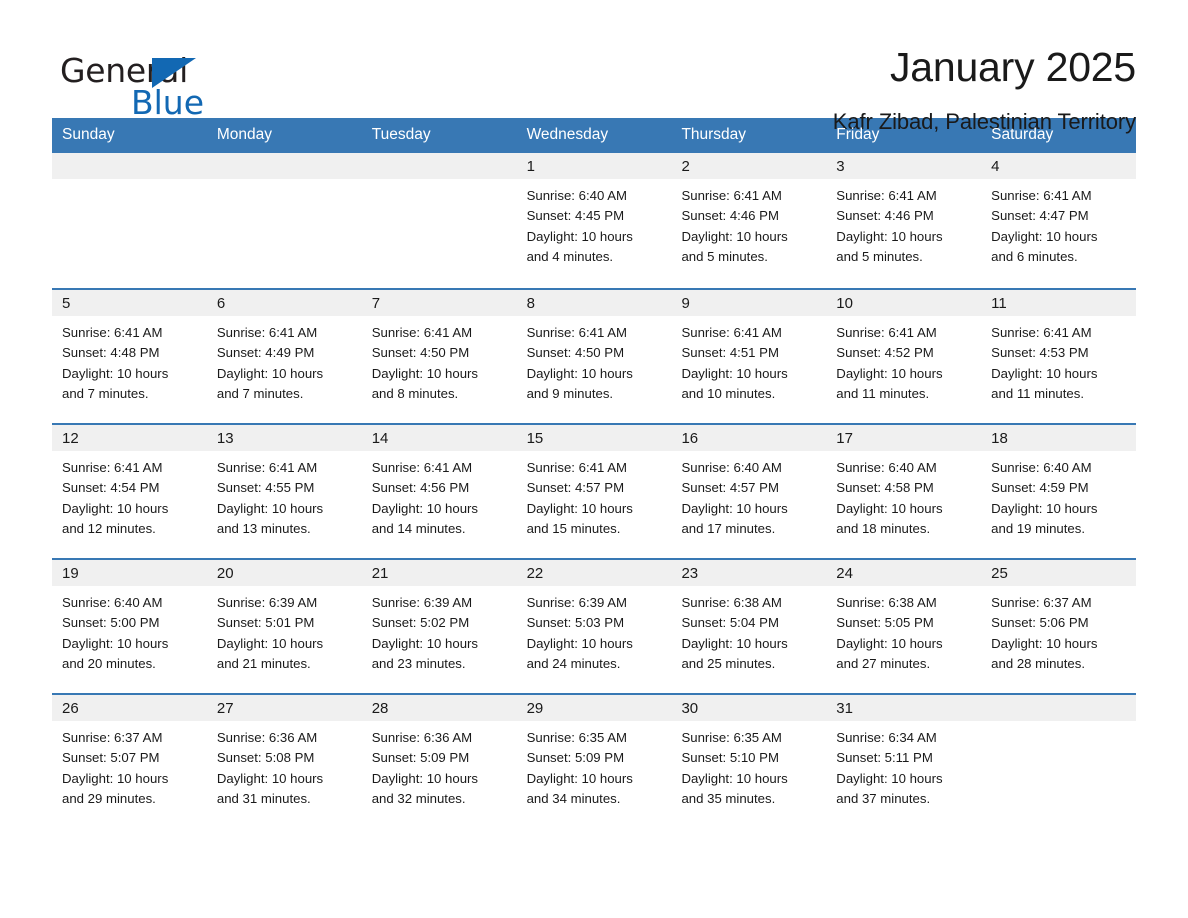 Image resolution: width=1188 pixels, height=918 pixels. I want to click on day-number: 12, so click(129, 438).